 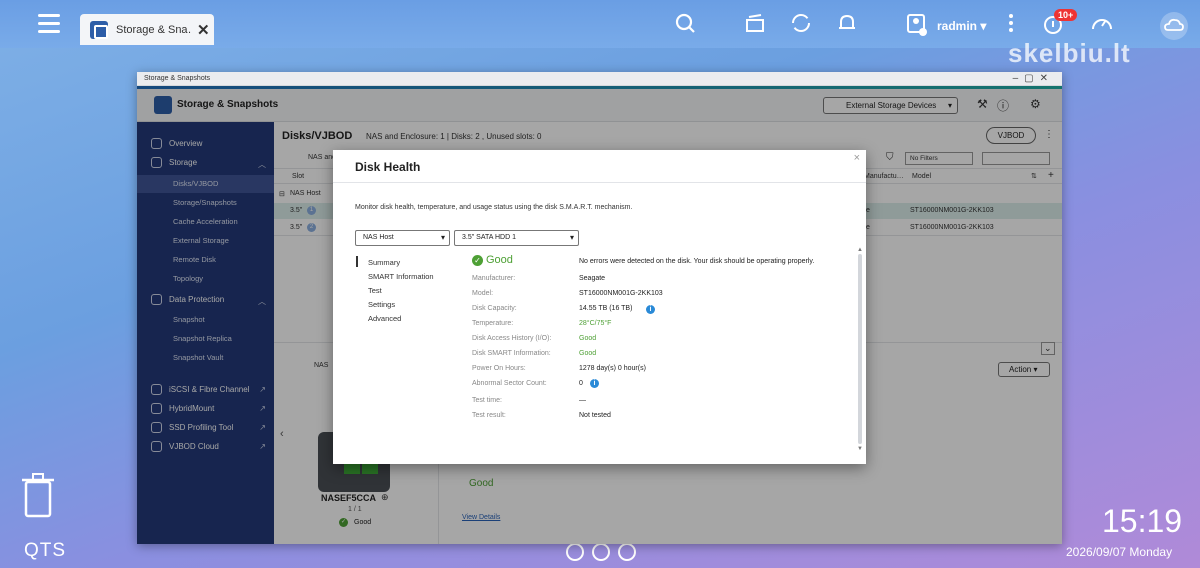 What do you see at coordinates (860, 449) in the screenshot?
I see `scroll-down-icon: ▼` at bounding box center [860, 449].